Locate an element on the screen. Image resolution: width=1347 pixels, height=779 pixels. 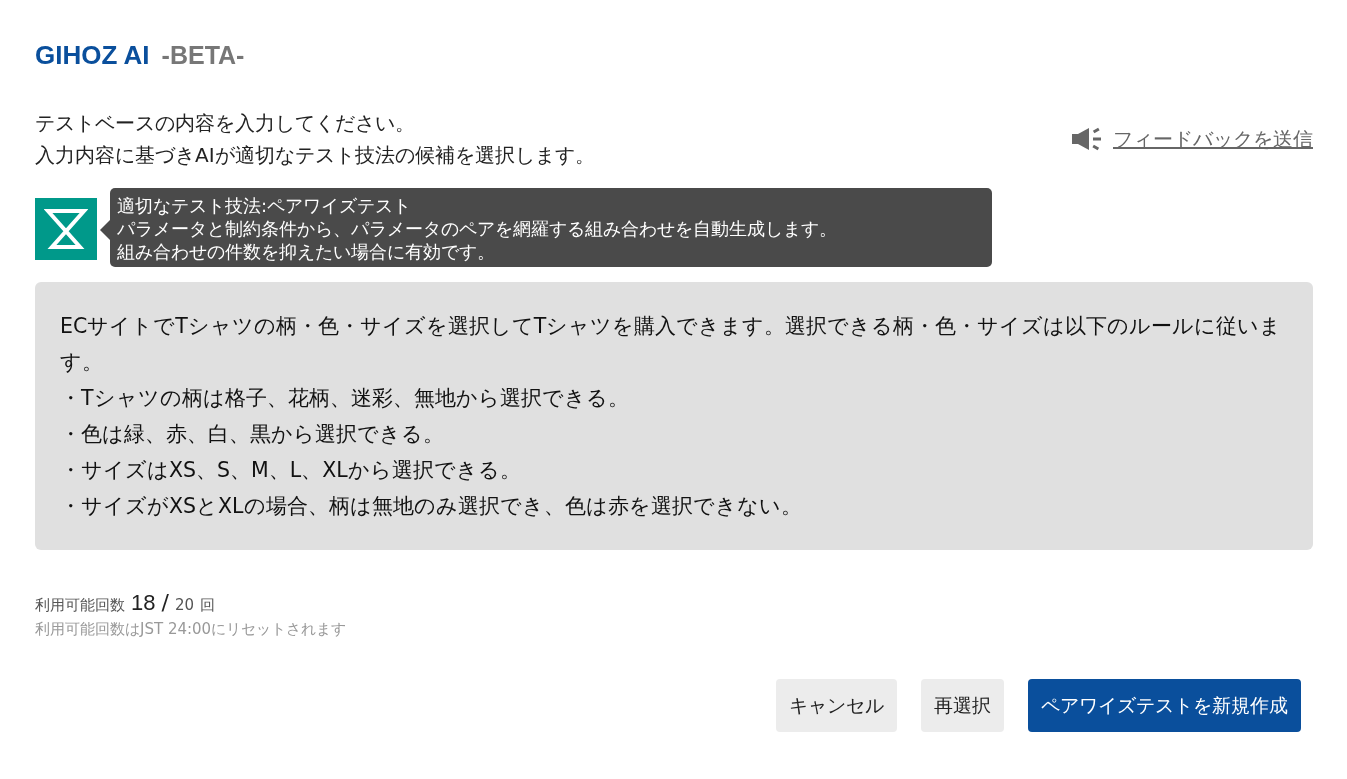
usage-label: 利用可能回数 is located at coordinates (80, 605).